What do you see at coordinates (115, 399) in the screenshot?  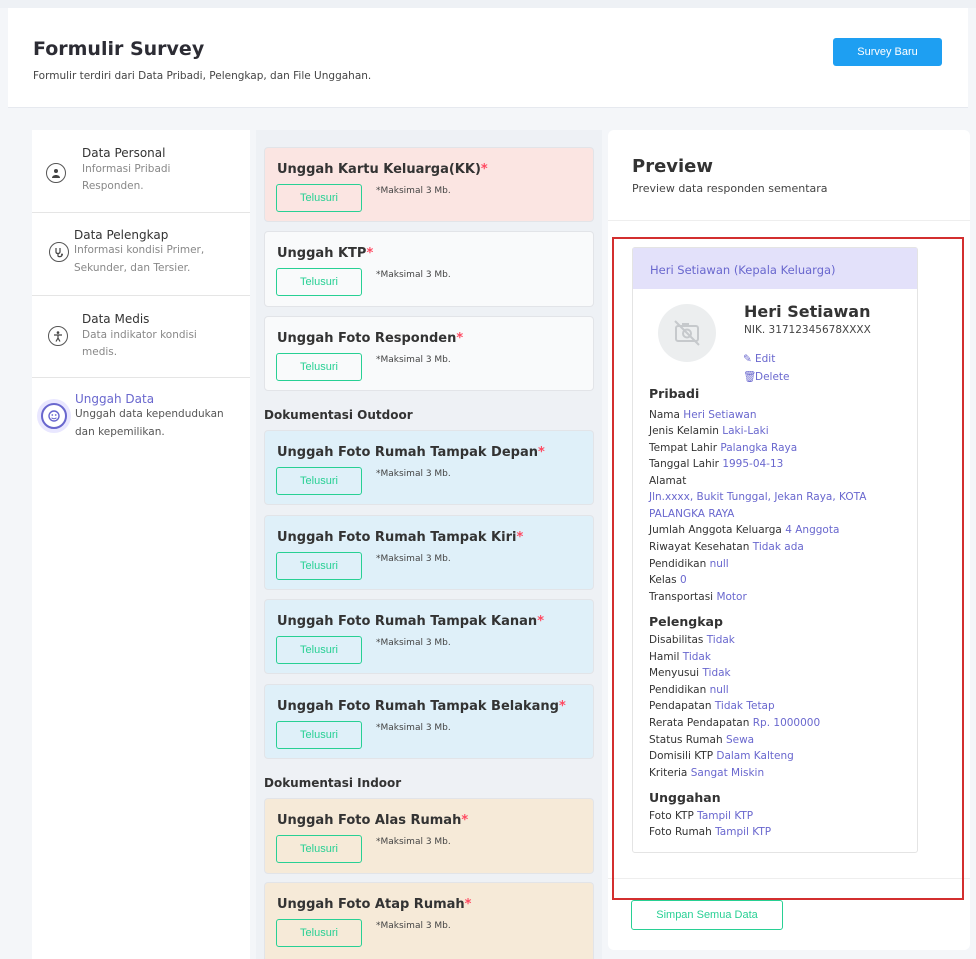 I see `sidebar-item-title: Unggah Data` at bounding box center [115, 399].